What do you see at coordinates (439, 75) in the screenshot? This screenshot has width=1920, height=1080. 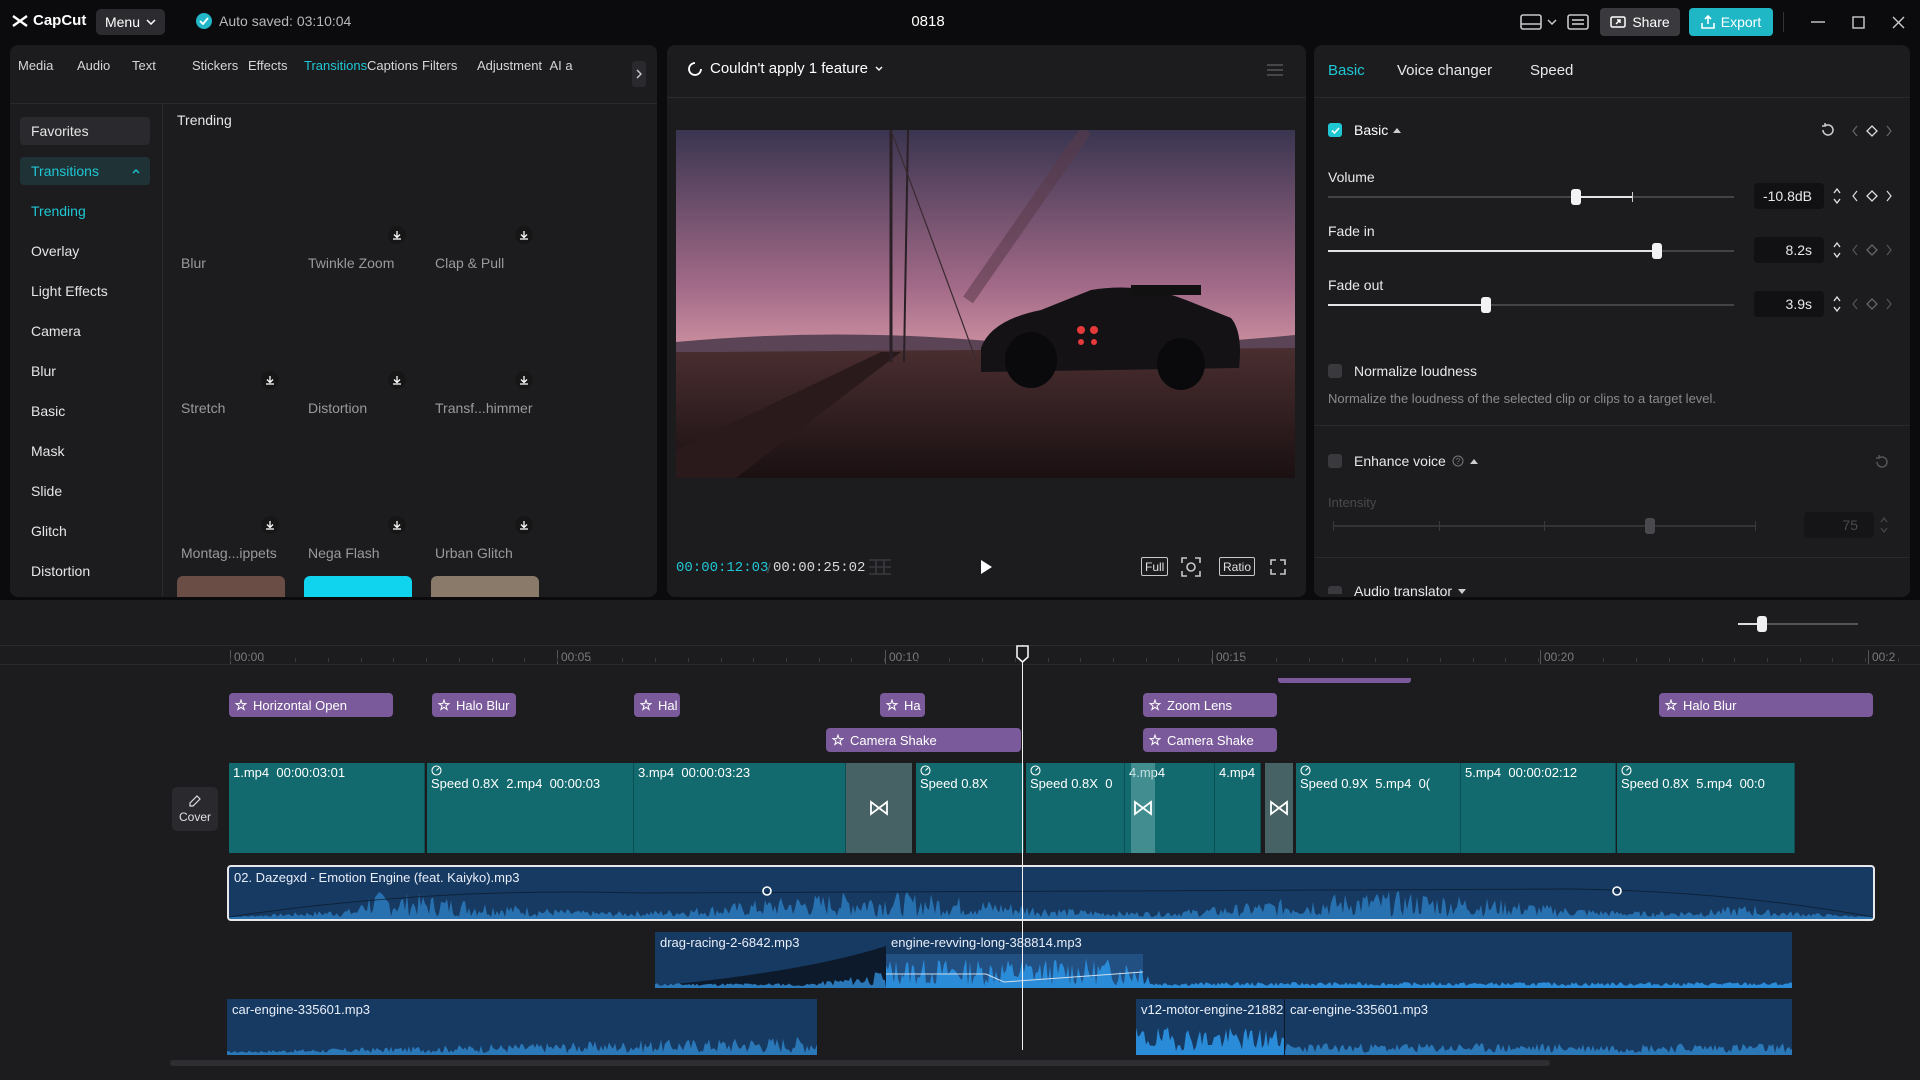 I see `tab-filters: Filters` at bounding box center [439, 75].